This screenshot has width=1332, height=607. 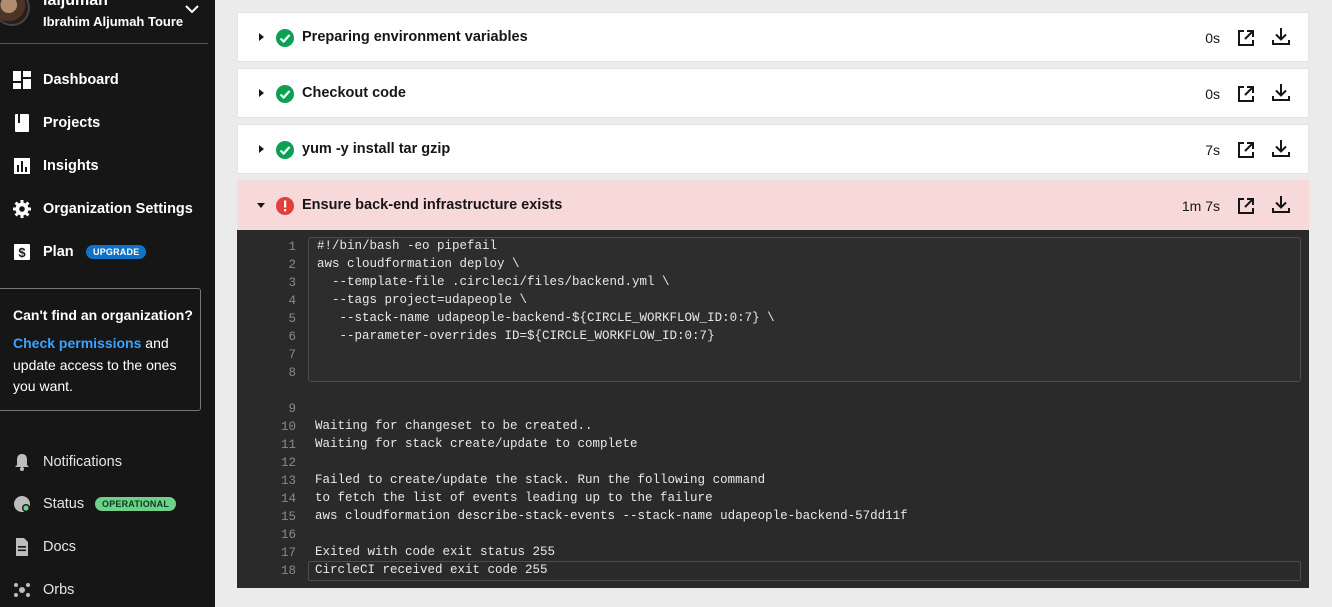 I want to click on upgrade-badge: UPGRADE, so click(x=116, y=252).